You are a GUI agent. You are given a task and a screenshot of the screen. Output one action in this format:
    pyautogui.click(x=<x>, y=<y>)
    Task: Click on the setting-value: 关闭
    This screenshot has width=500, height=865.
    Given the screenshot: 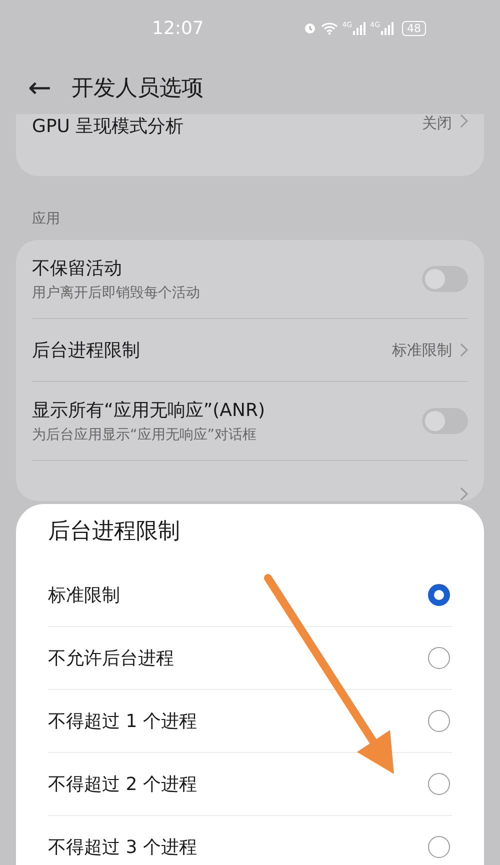 What is the action you would take?
    pyautogui.click(x=437, y=123)
    